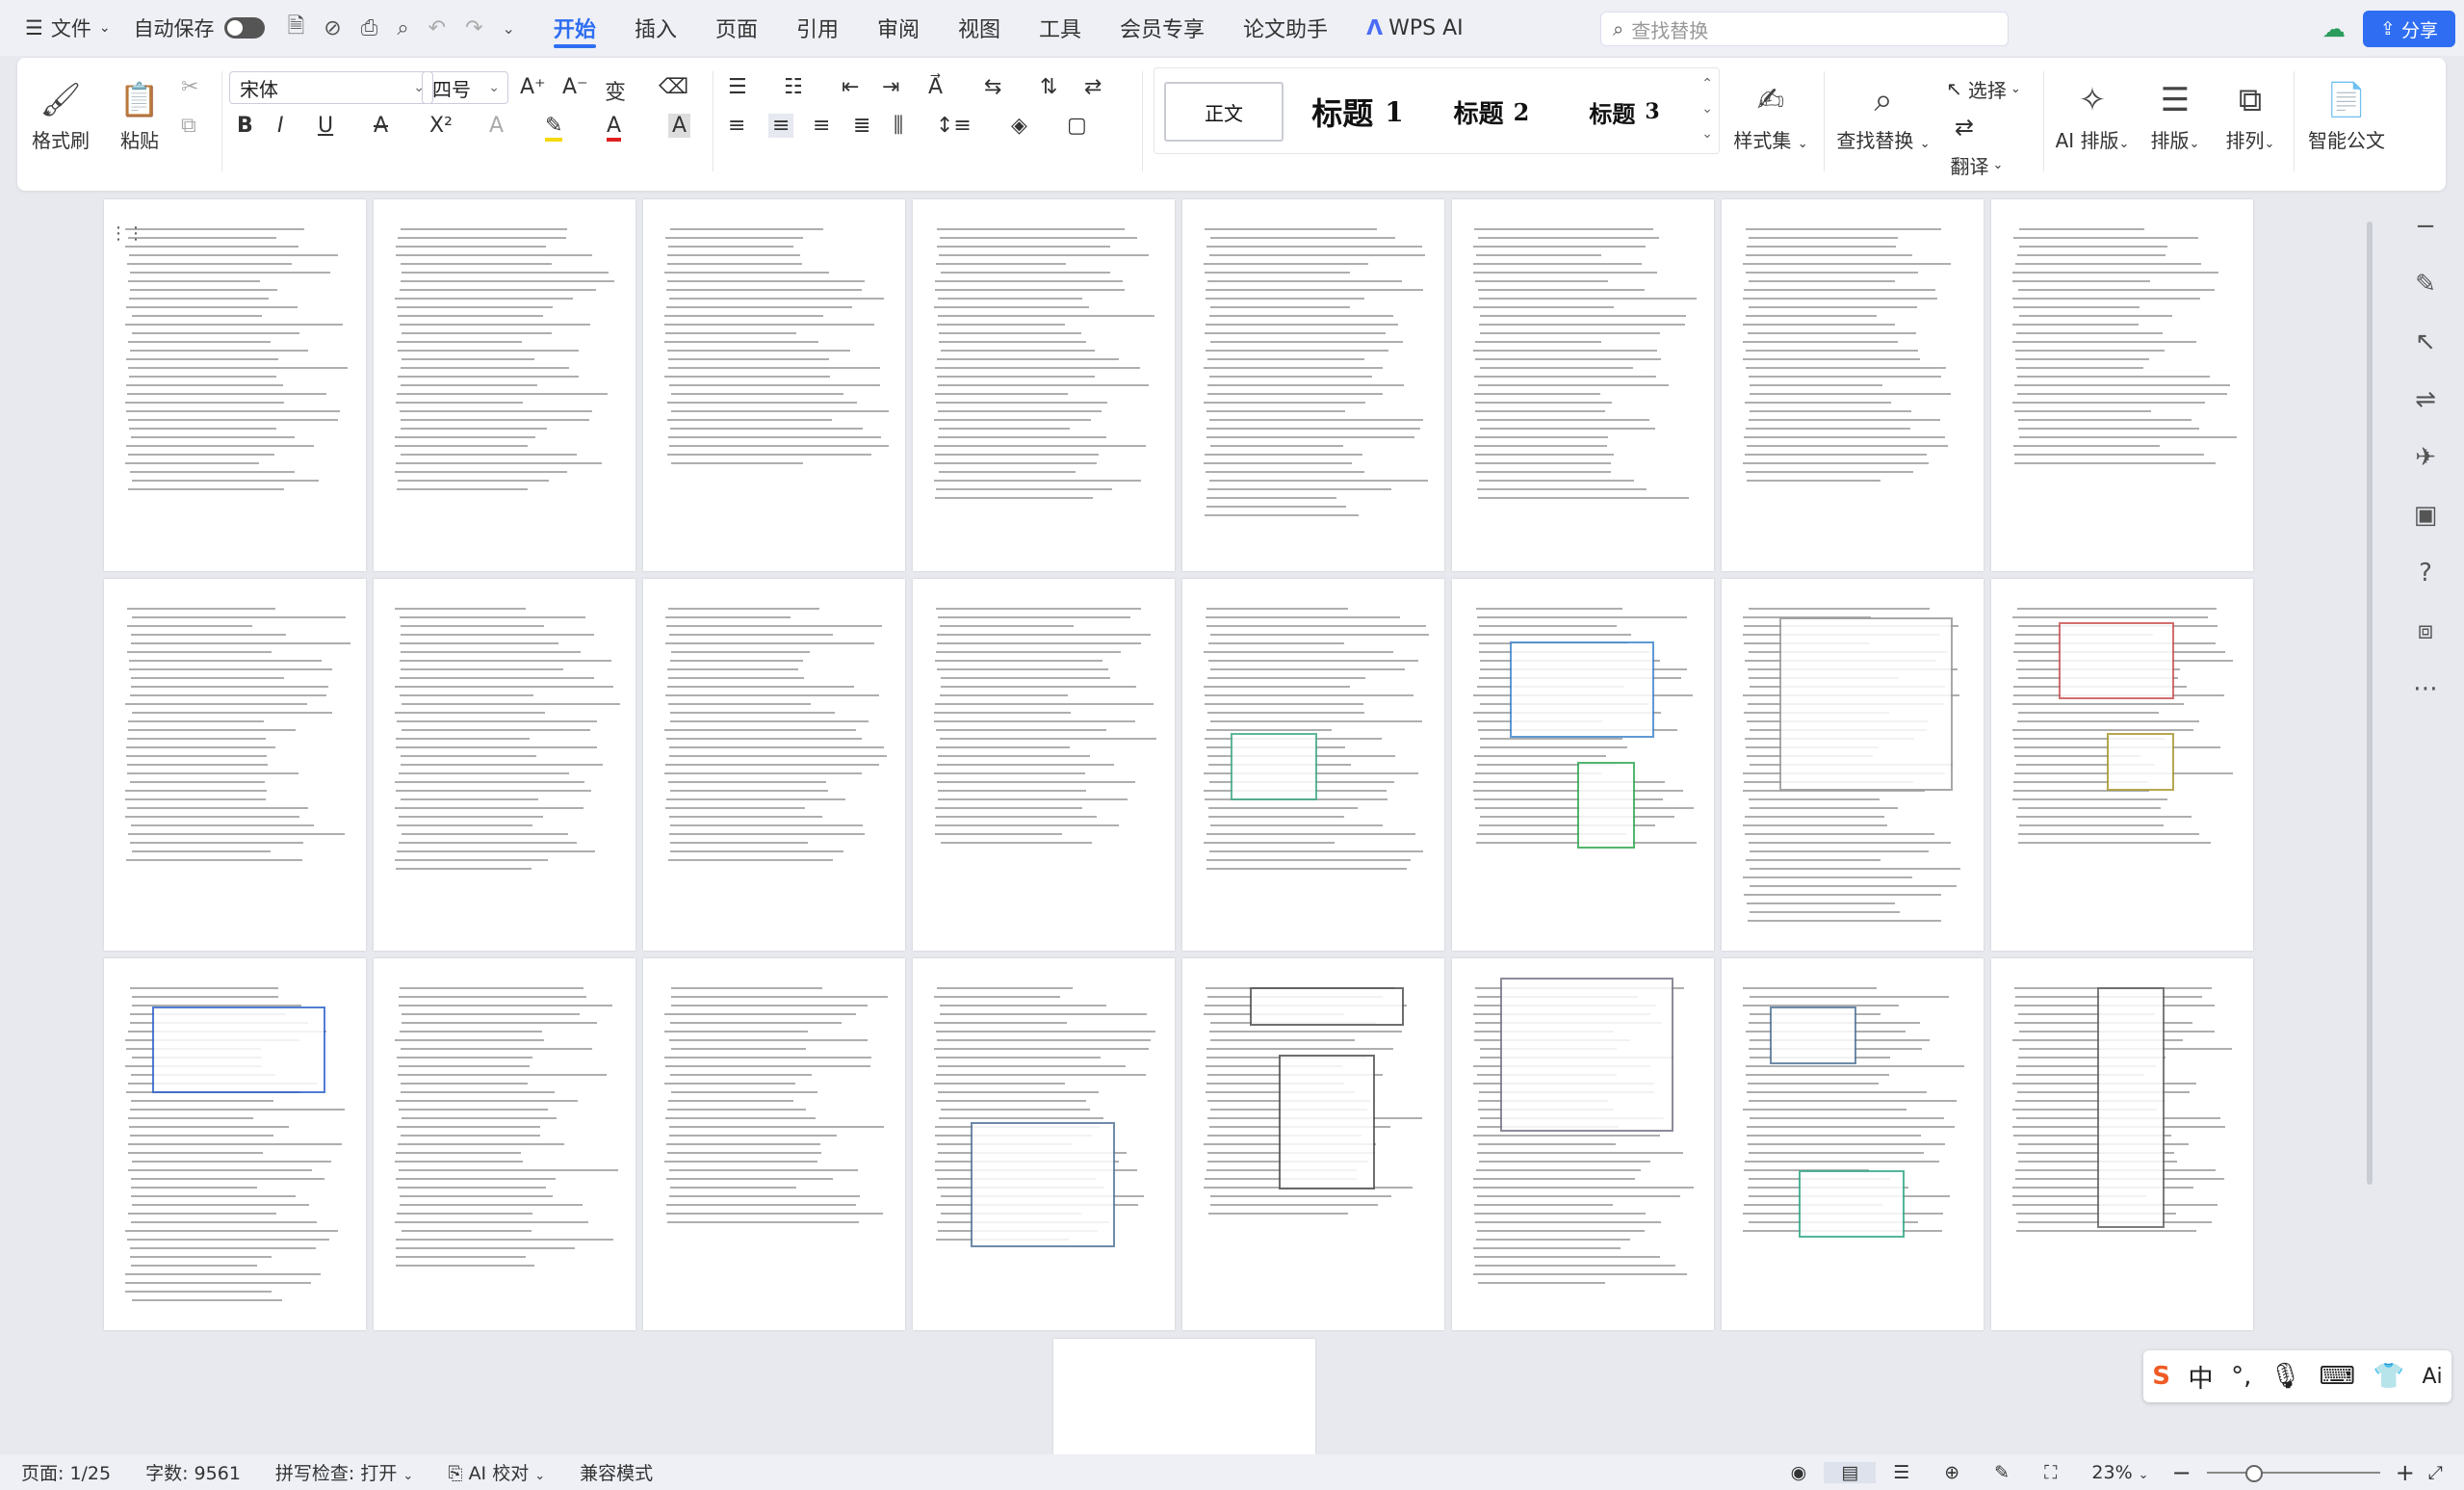 Image resolution: width=2464 pixels, height=1490 pixels. What do you see at coordinates (2050, 1473) in the screenshot?
I see `fit-icon: ⛶` at bounding box center [2050, 1473].